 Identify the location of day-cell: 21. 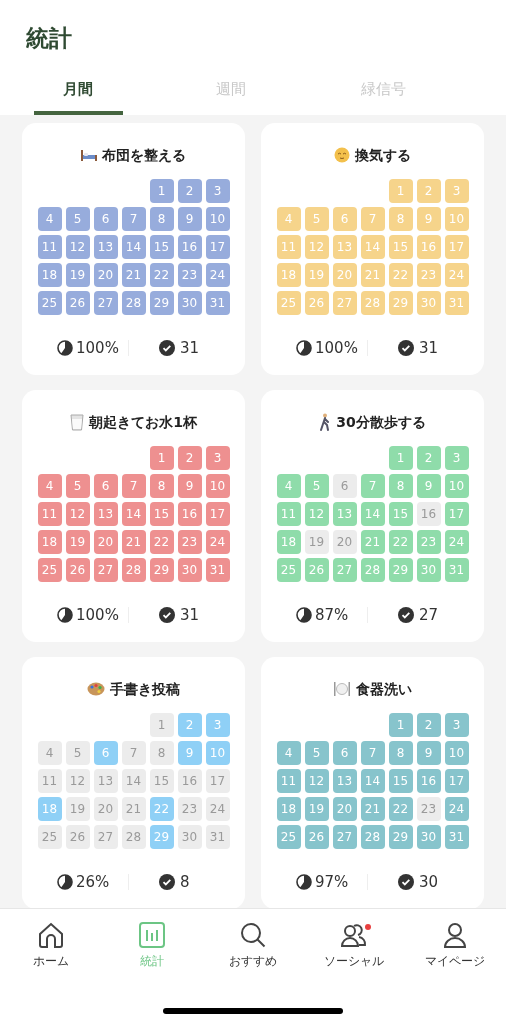
(372, 809).